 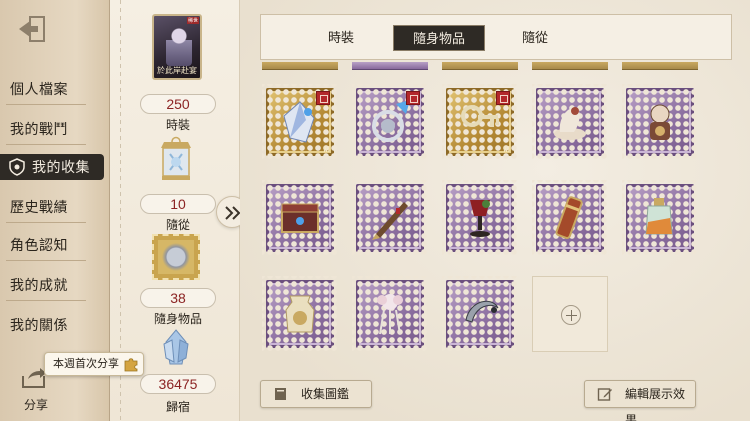 I want to click on nav-item-collection: 我的收集, so click(x=52, y=167).